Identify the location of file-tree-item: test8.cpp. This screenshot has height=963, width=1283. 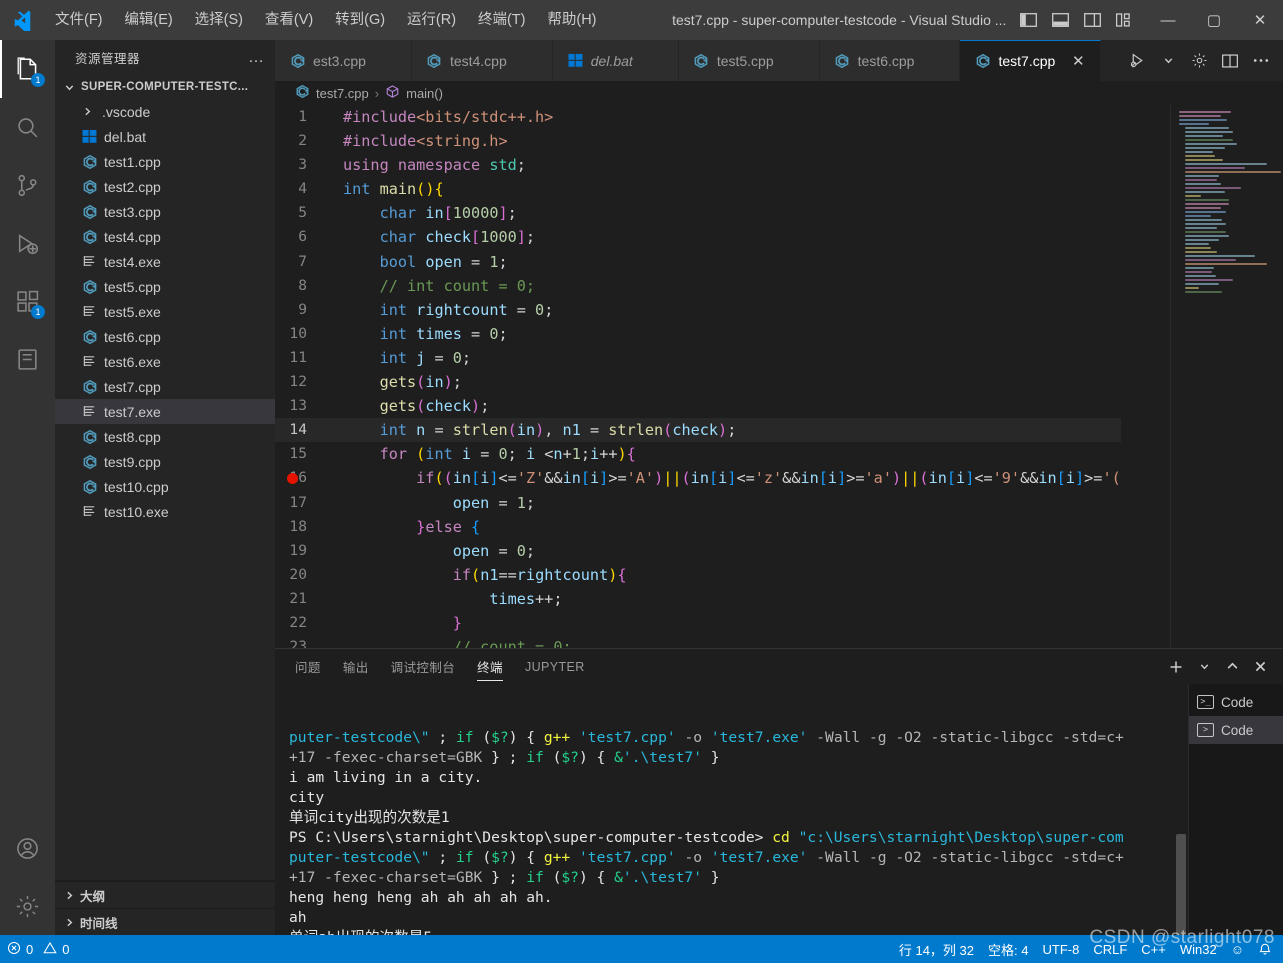
(165, 436).